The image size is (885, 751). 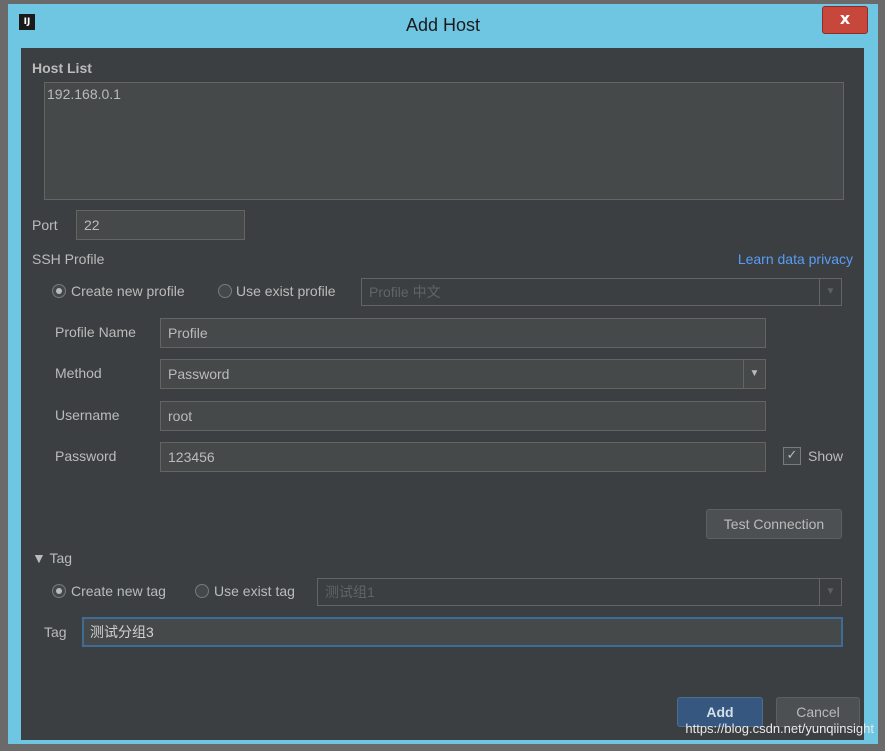 I want to click on learn-data-privacy-link: Learn data privacy, so click(x=795, y=259).